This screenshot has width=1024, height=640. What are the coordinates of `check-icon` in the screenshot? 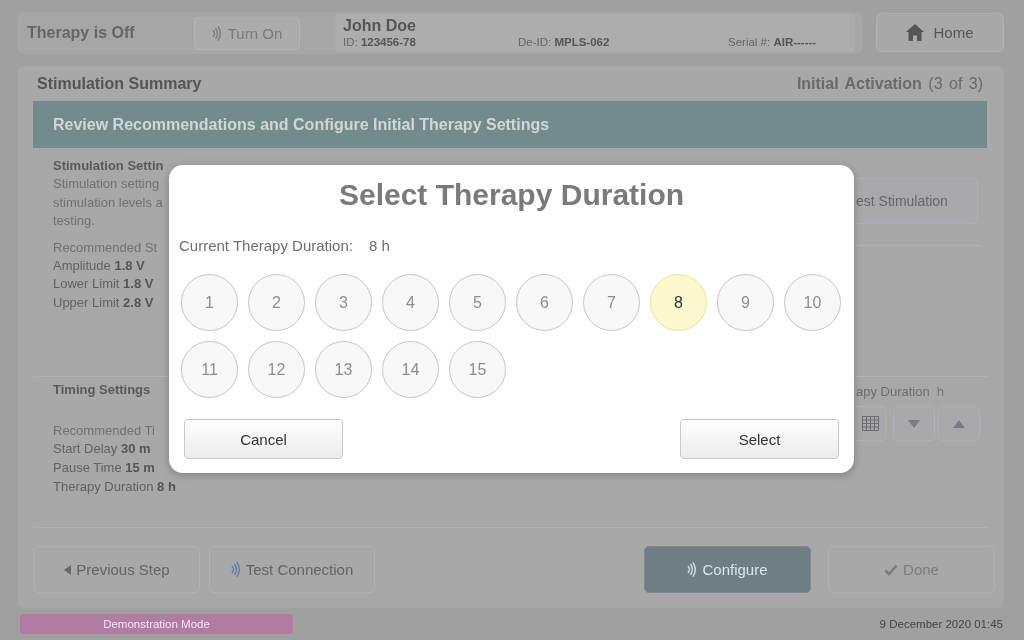 It's located at (891, 569).